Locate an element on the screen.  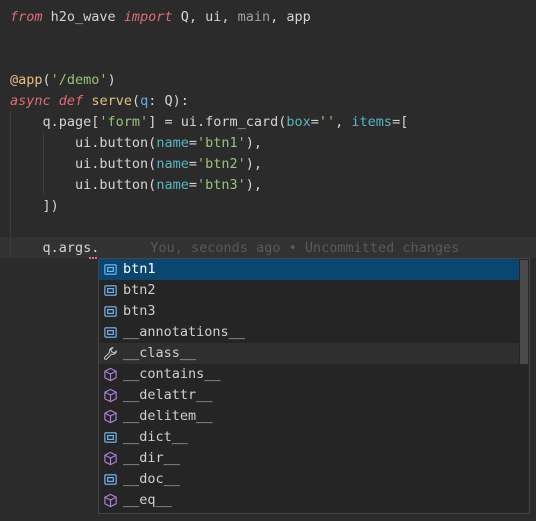
code-token: @app is located at coordinates (26, 80).